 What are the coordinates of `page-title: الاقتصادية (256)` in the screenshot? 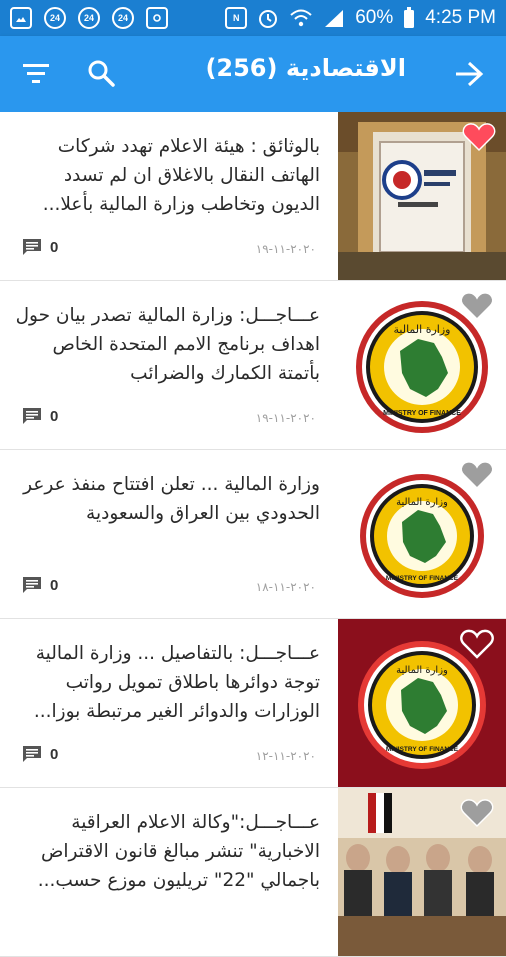 It's located at (305, 68).